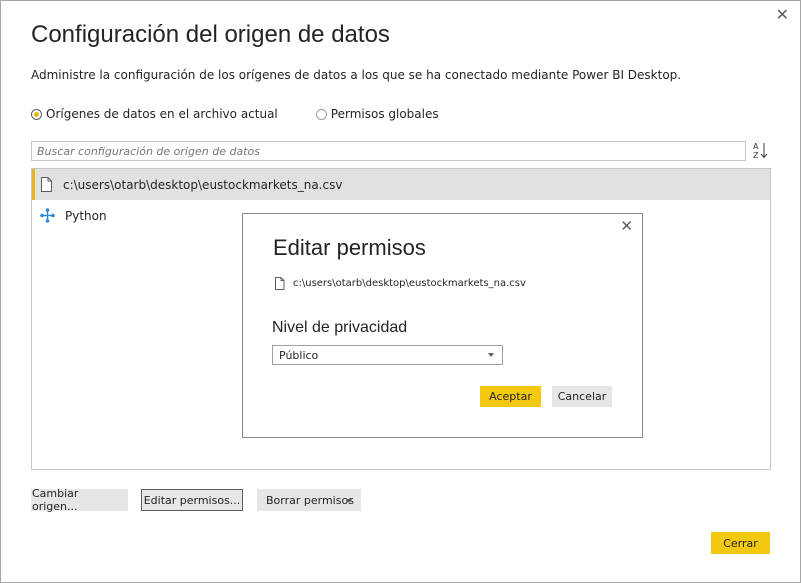 Image resolution: width=801 pixels, height=583 pixels. Describe the element at coordinates (740, 543) in the screenshot. I see `close-button: Cerrar` at that location.